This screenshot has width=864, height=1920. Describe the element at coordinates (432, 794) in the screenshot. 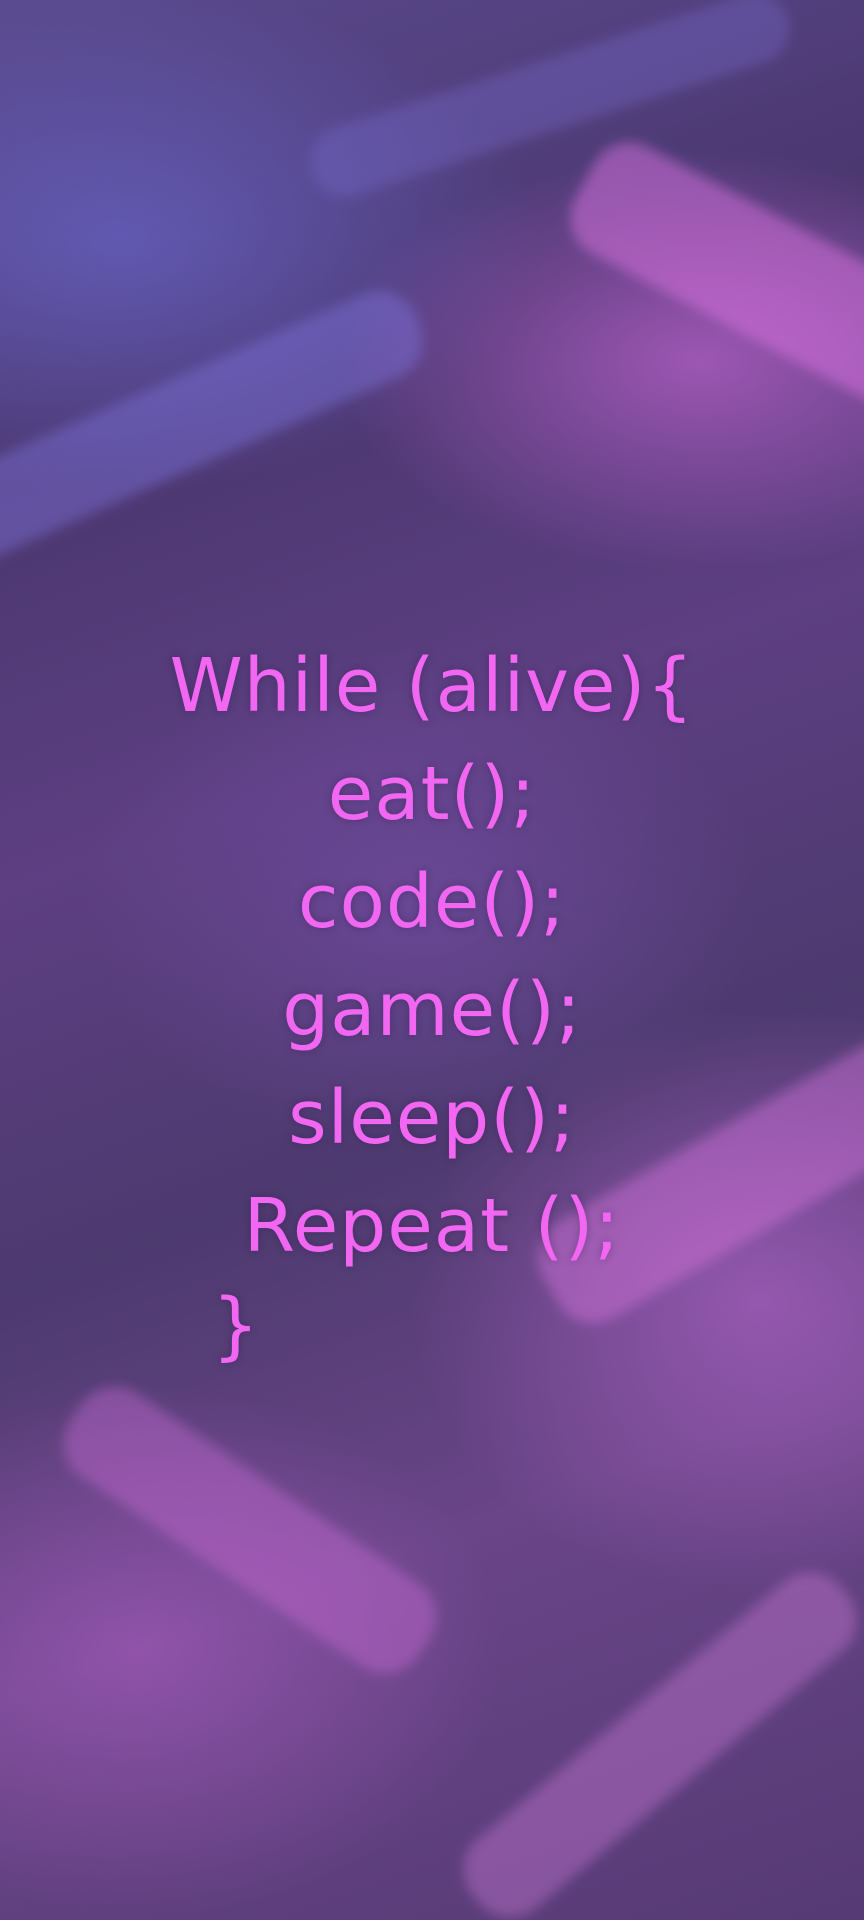

I see `code-line-eat: eat();` at that location.